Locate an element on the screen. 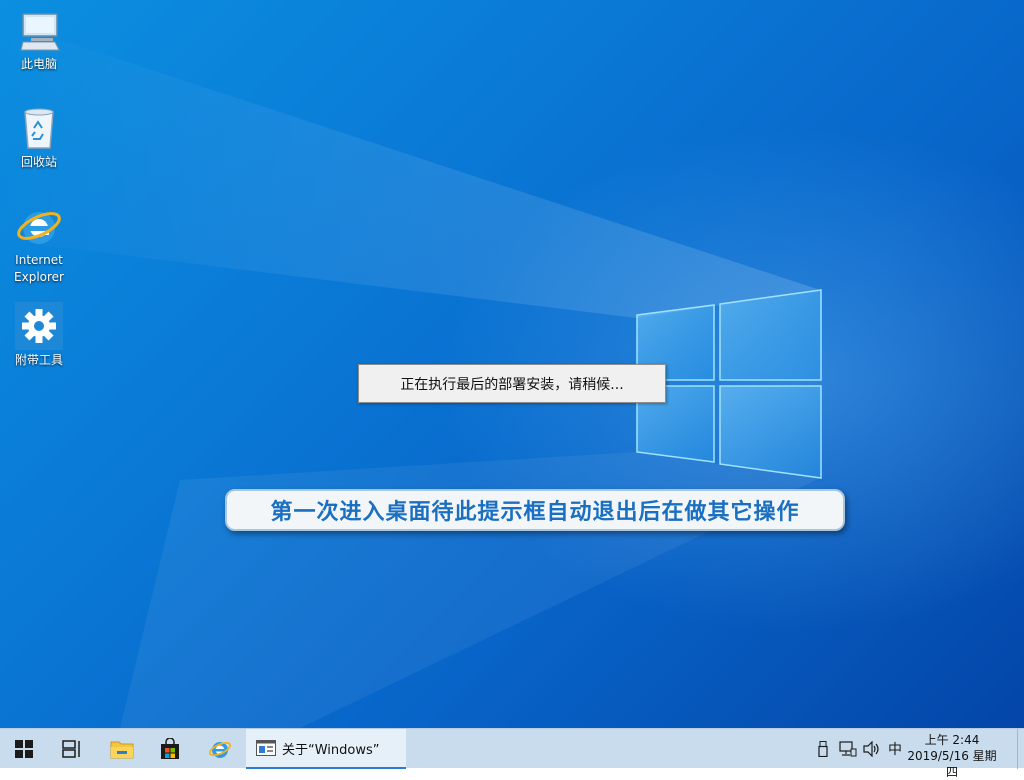  notice-banner: 第一次进入桌面待此提示框自动退出后在做其它操作 is located at coordinates (535, 510).